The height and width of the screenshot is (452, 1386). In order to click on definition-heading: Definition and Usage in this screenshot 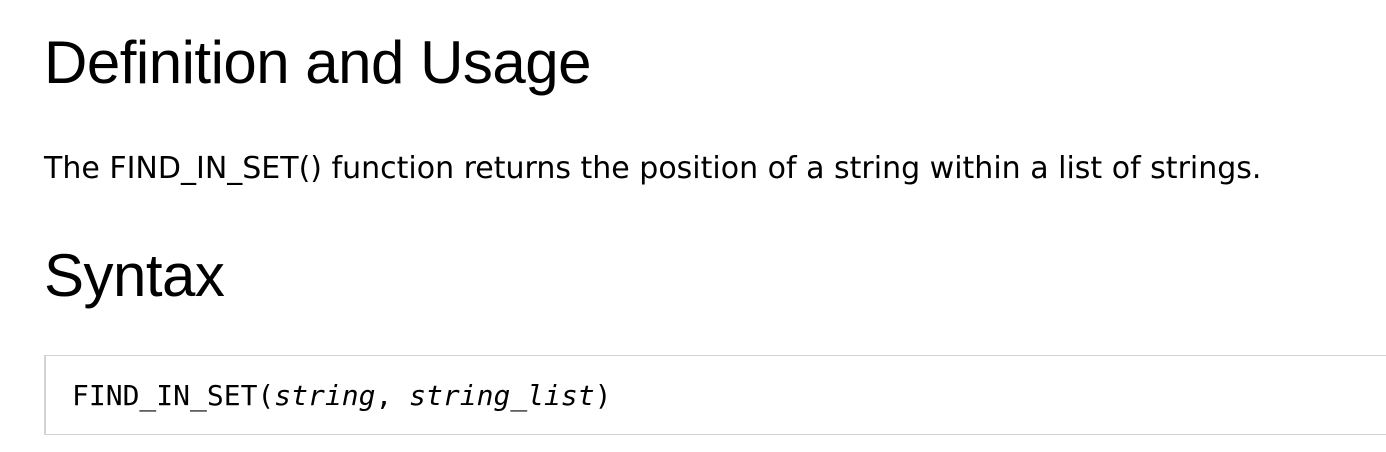, I will do `click(318, 62)`.